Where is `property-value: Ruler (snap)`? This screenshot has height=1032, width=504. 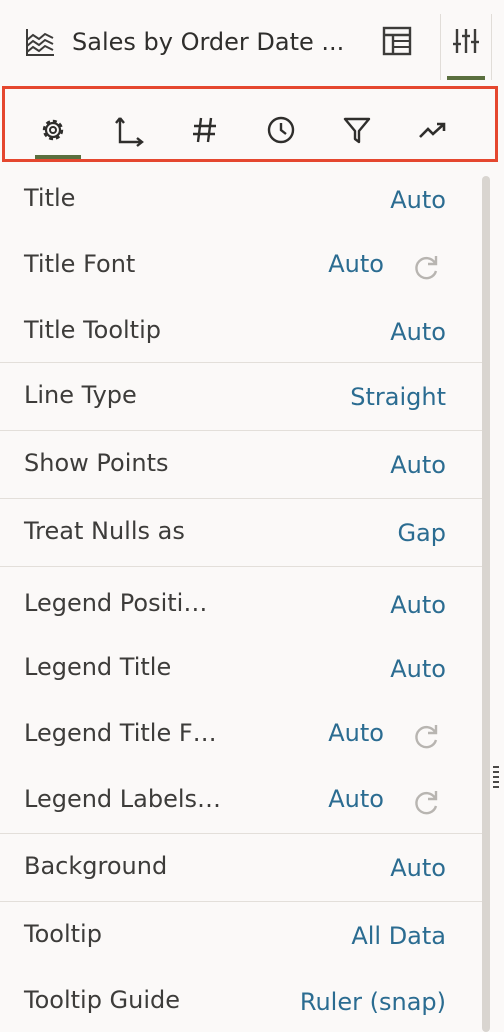 property-value: Ruler (snap) is located at coordinates (373, 1002).